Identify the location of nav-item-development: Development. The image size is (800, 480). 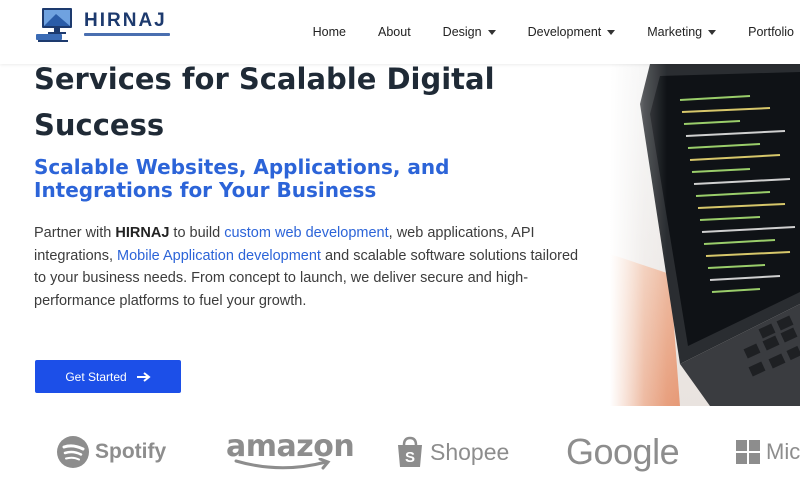
(572, 32).